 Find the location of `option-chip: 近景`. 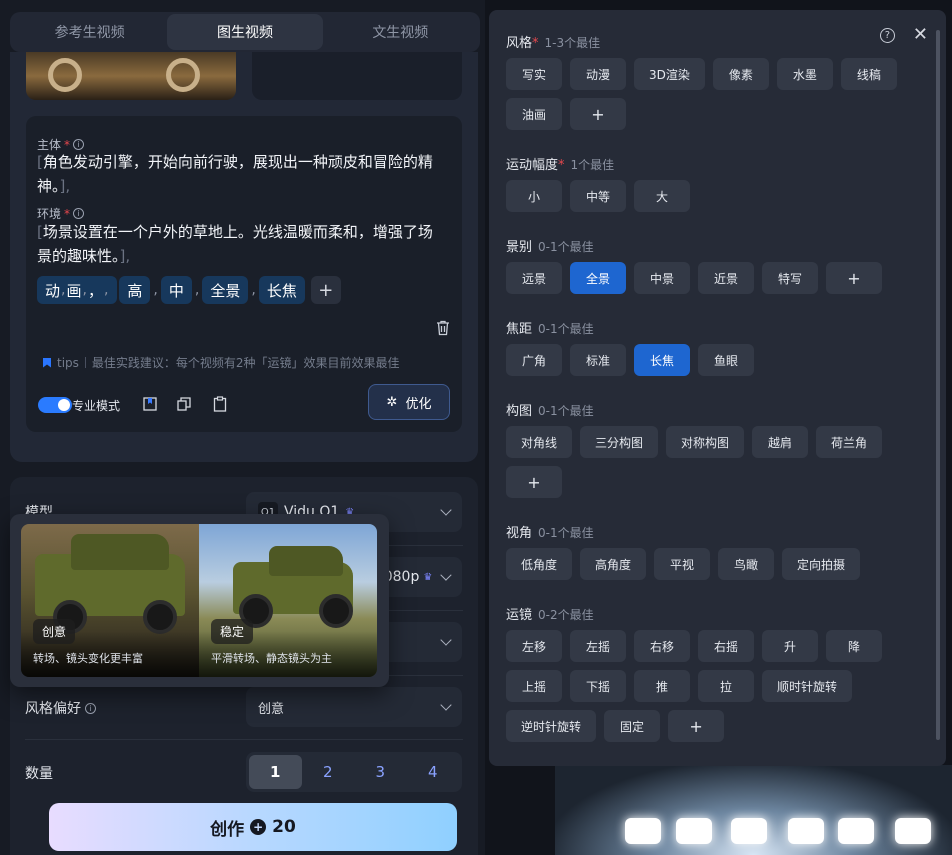

option-chip: 近景 is located at coordinates (726, 278).